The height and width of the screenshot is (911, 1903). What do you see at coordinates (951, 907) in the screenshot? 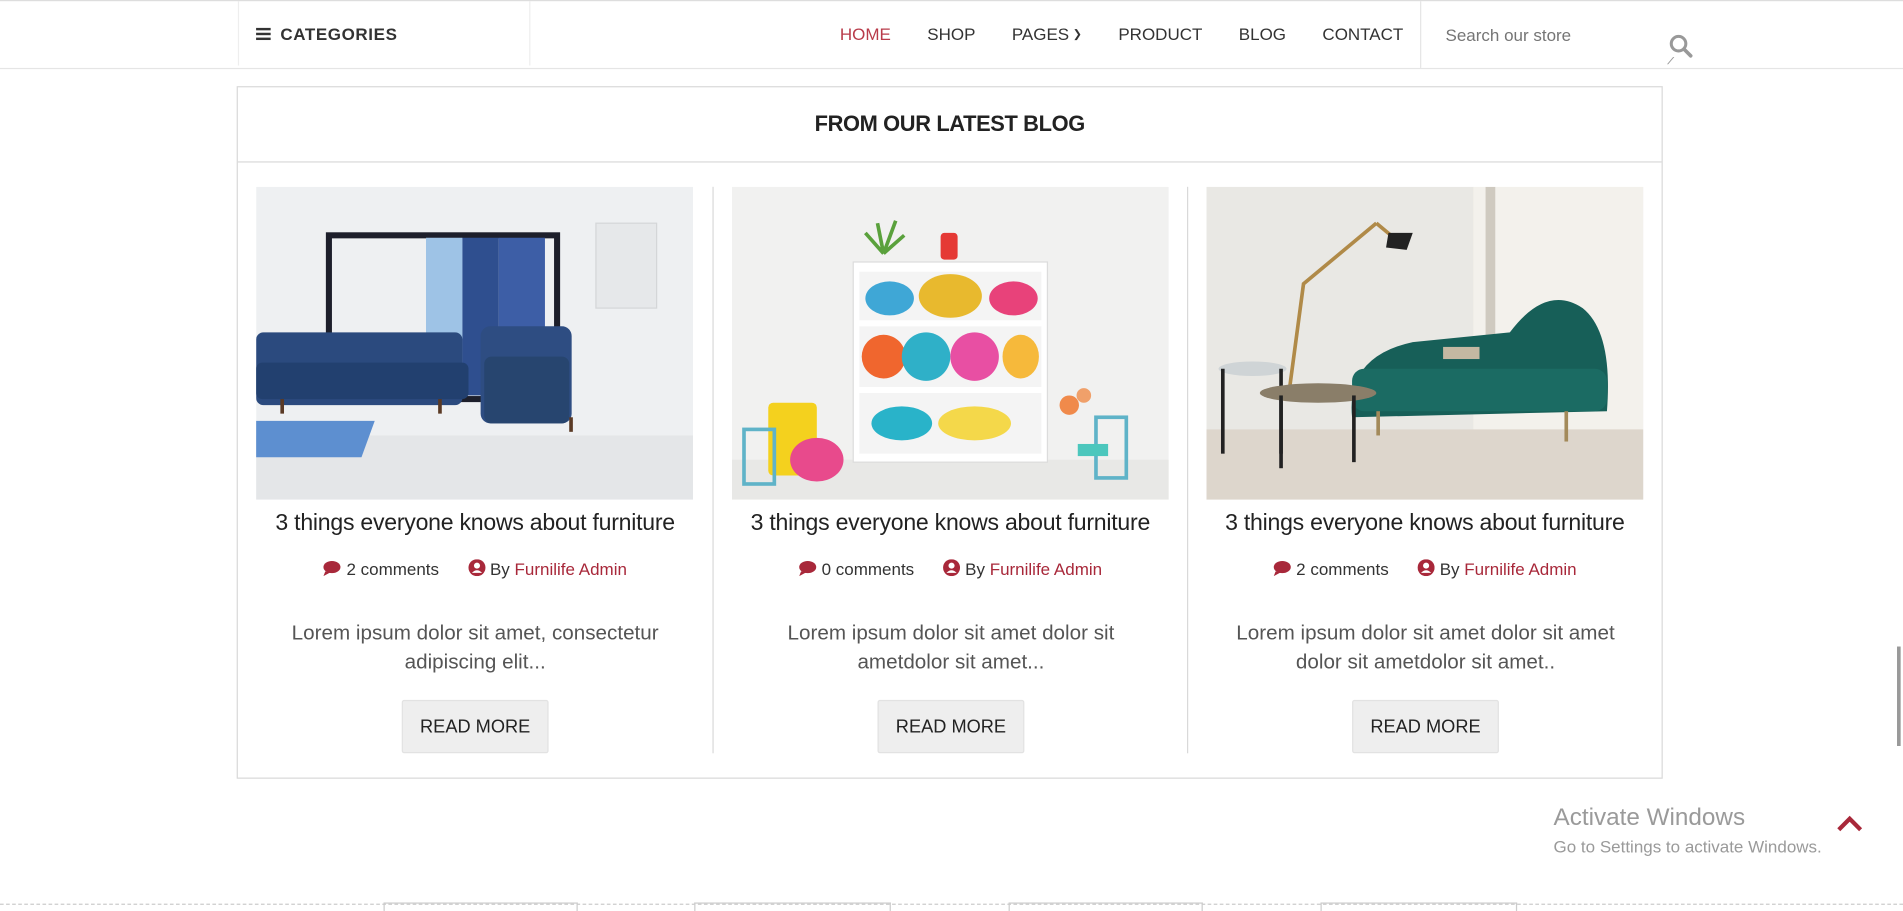
I see `footer-edge` at bounding box center [951, 907].